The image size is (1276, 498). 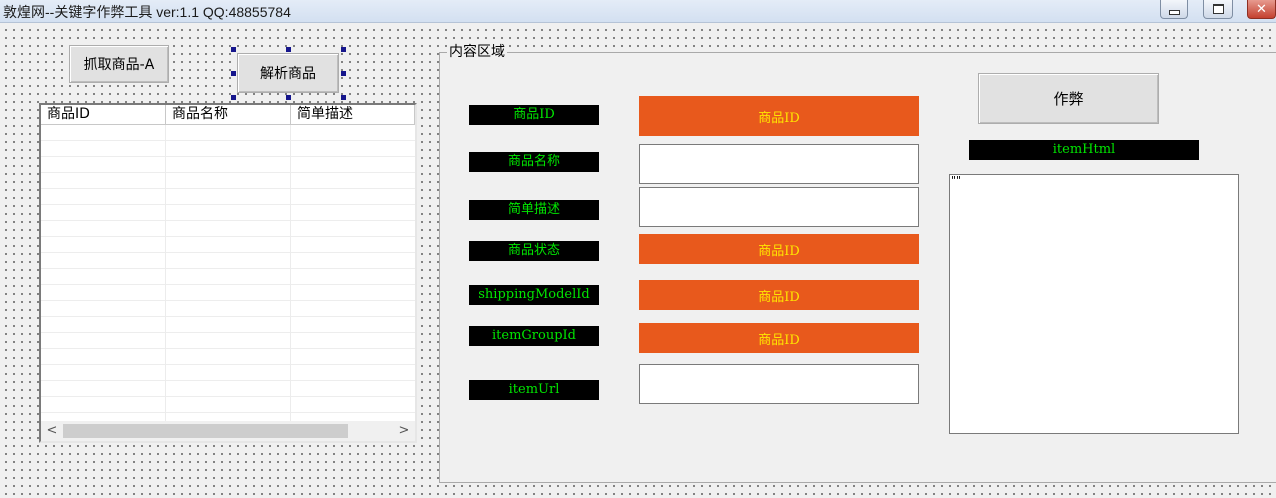 What do you see at coordinates (288, 73) in the screenshot?
I see `parse-products-button: 解析商品` at bounding box center [288, 73].